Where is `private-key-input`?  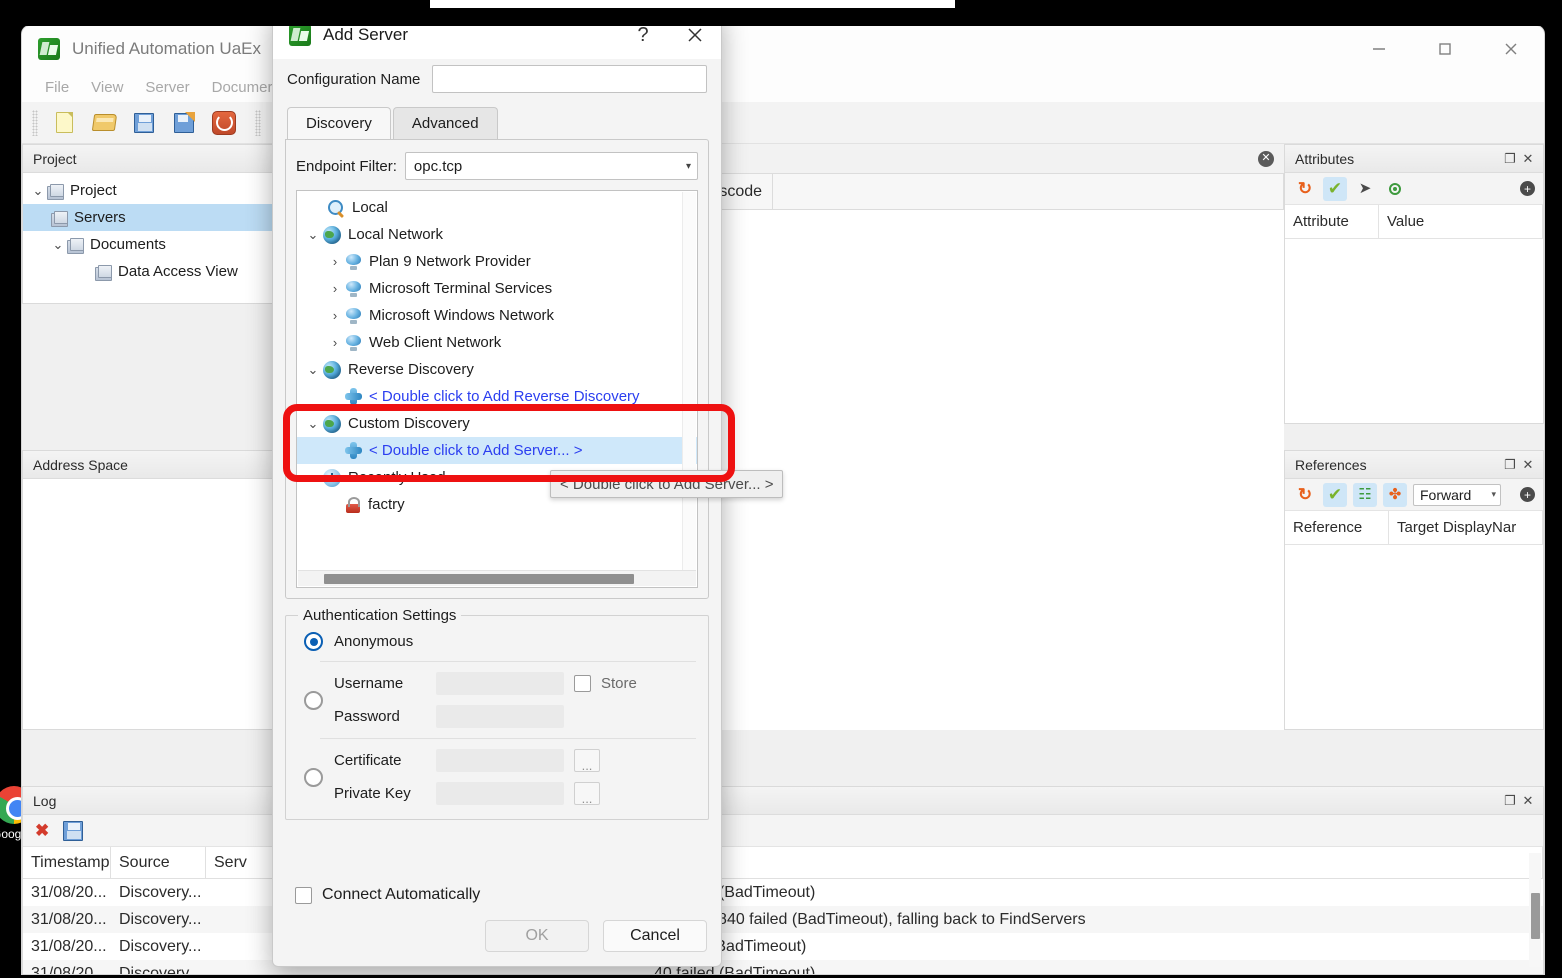 private-key-input is located at coordinates (500, 793).